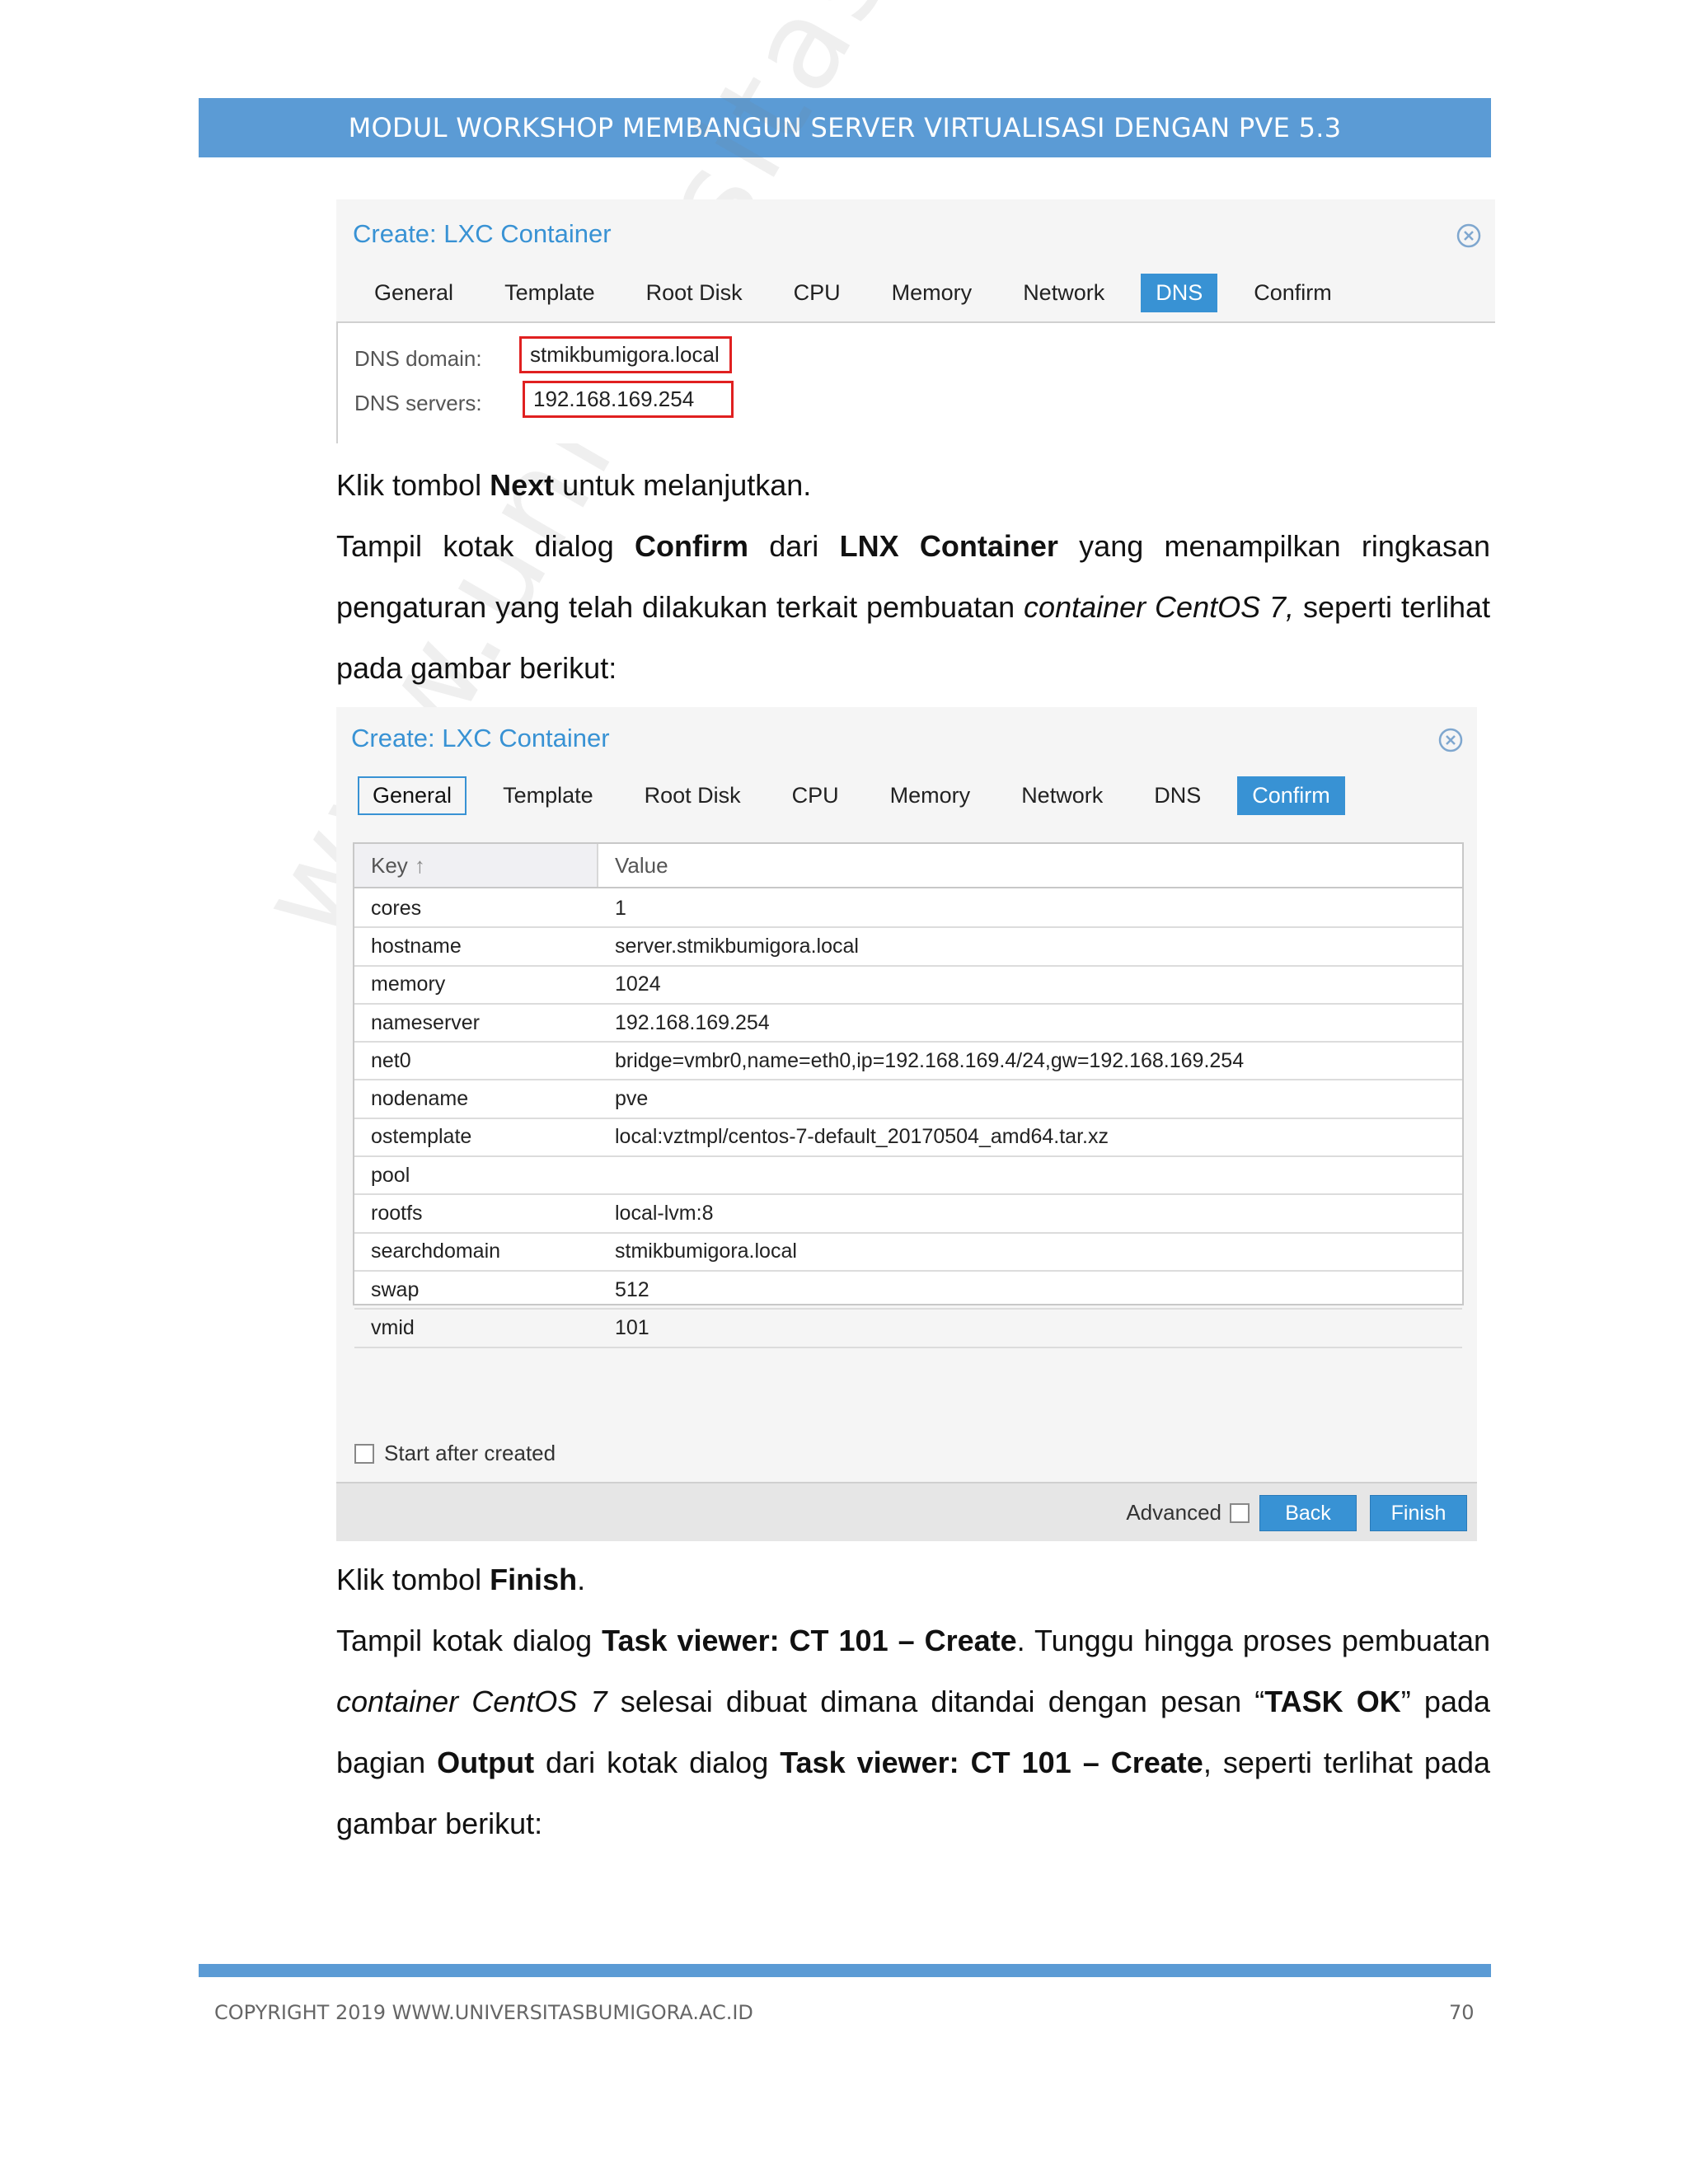  I want to click on table-row: nameserver 192.168.169.254, so click(908, 1024).